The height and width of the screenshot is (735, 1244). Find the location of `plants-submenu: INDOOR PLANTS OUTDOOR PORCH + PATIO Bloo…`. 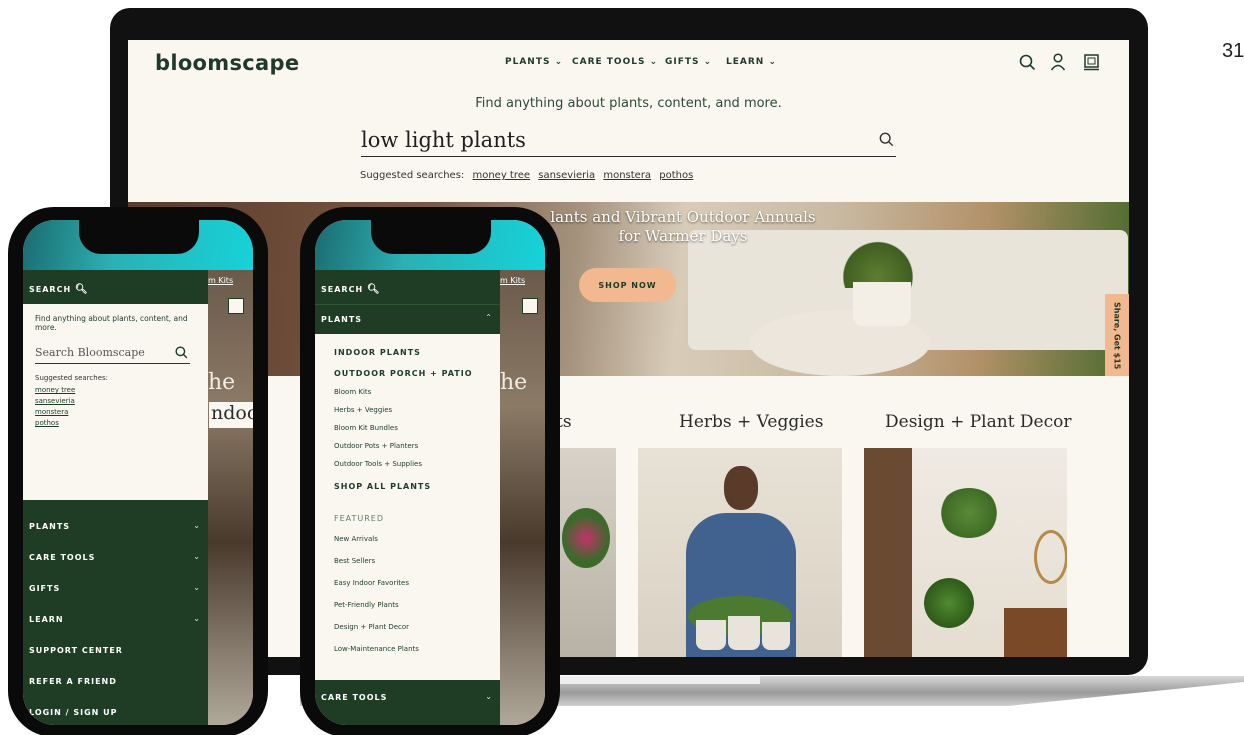

plants-submenu: INDOOR PLANTS OUTDOOR PORCH + PATIO Bloo… is located at coordinates (407, 507).